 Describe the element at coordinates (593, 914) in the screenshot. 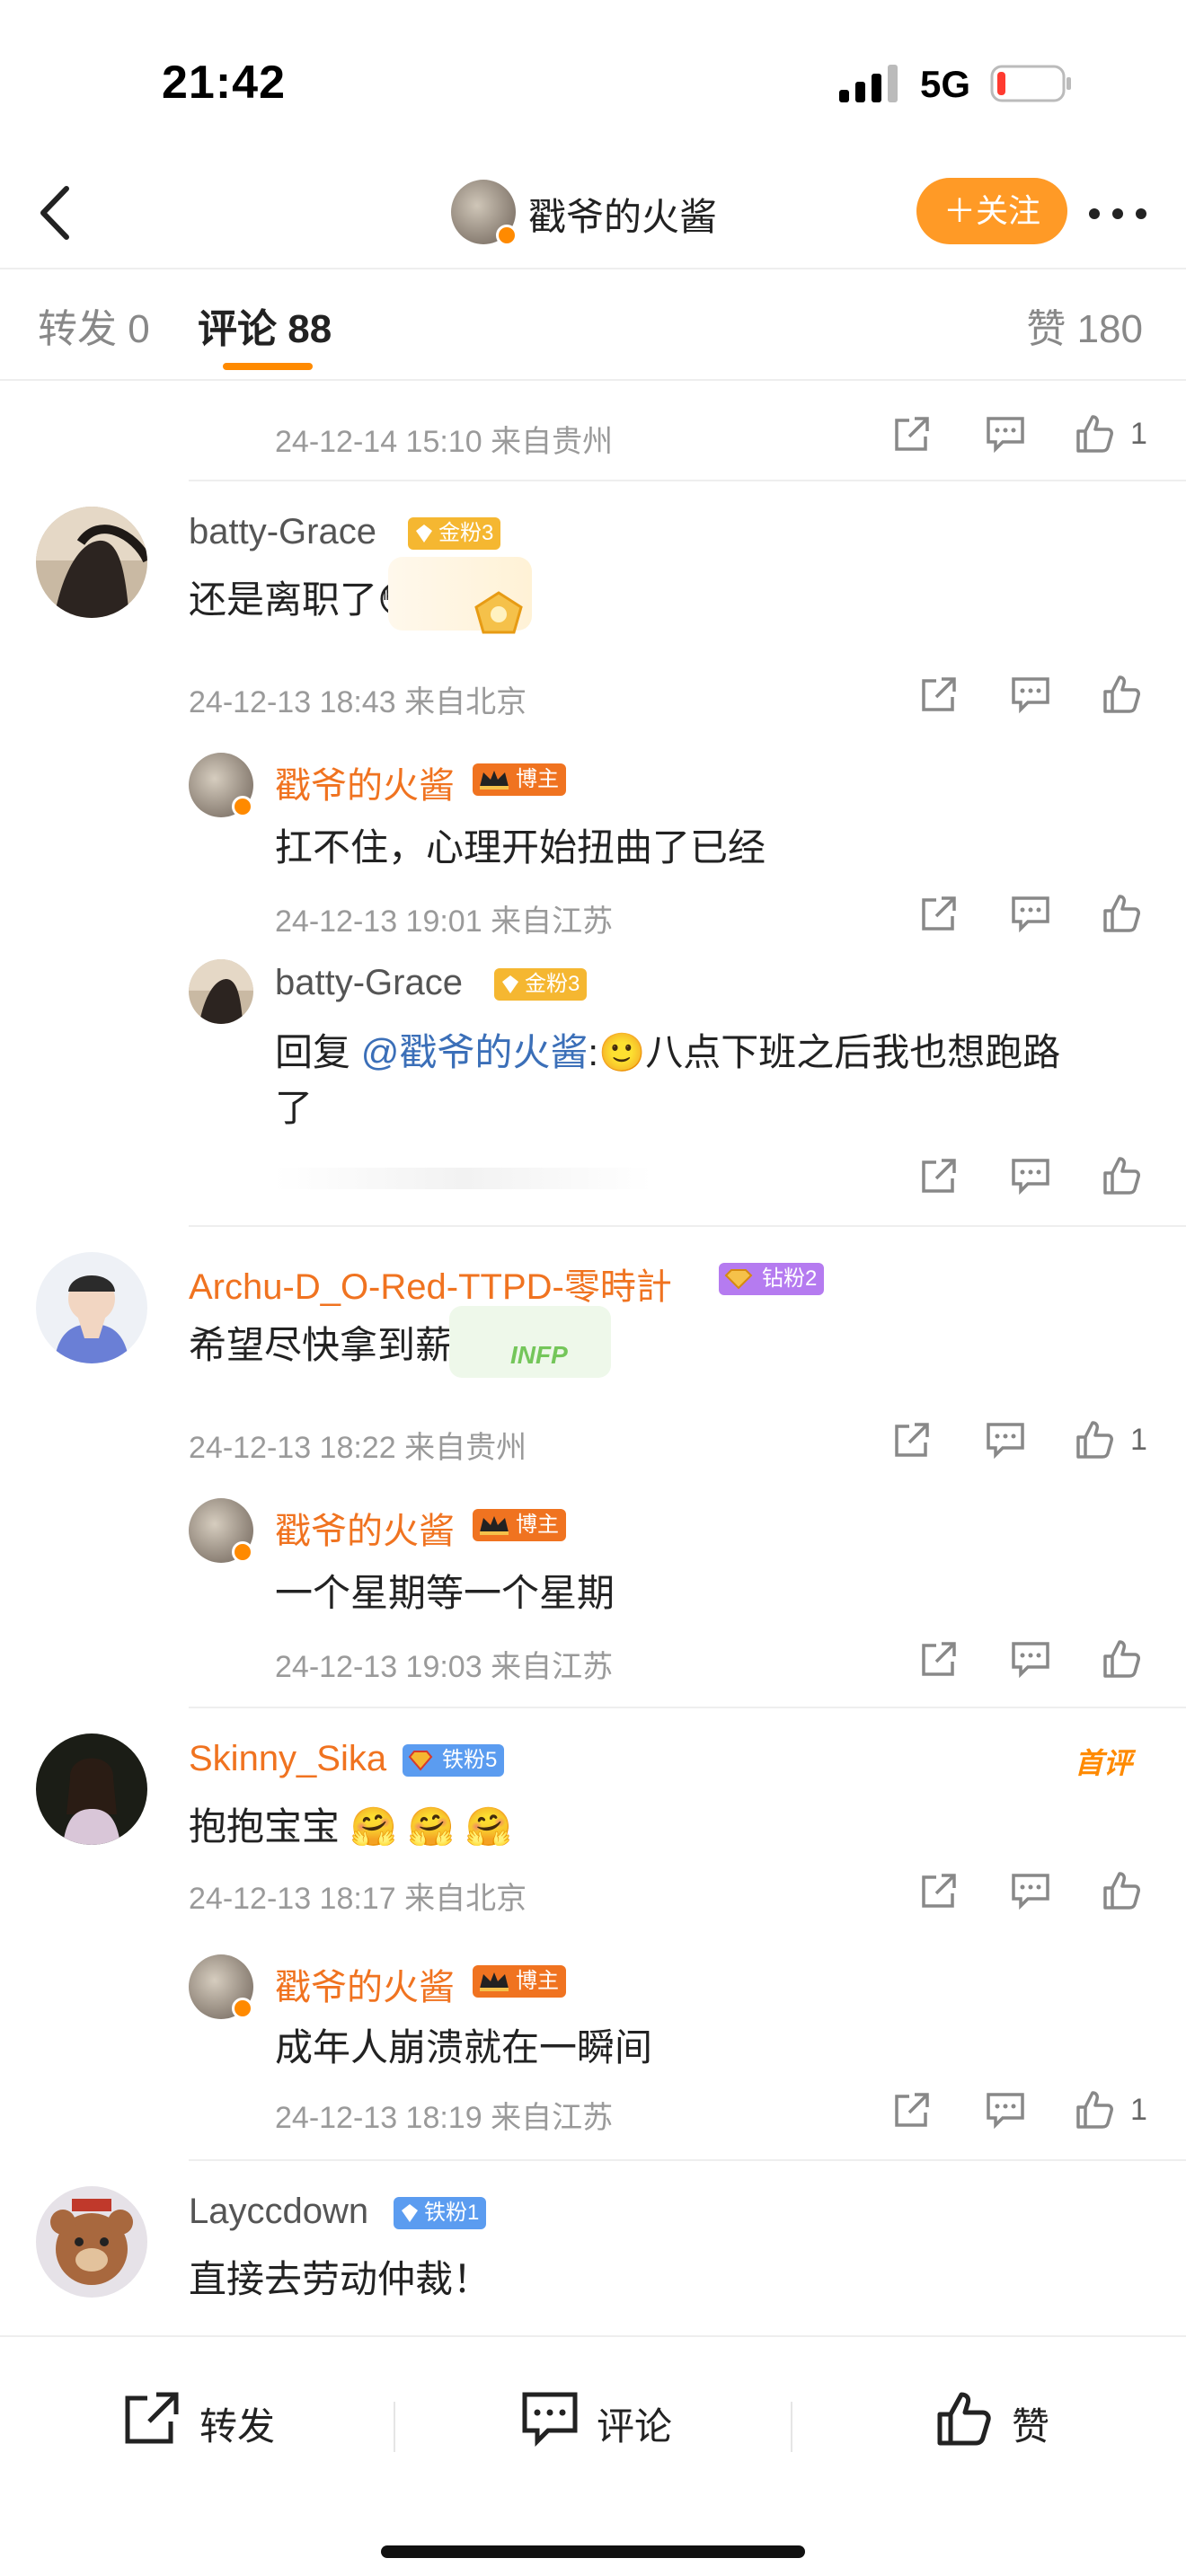

I see `reply-meta: 24-12-13 19:01 来自江苏` at that location.